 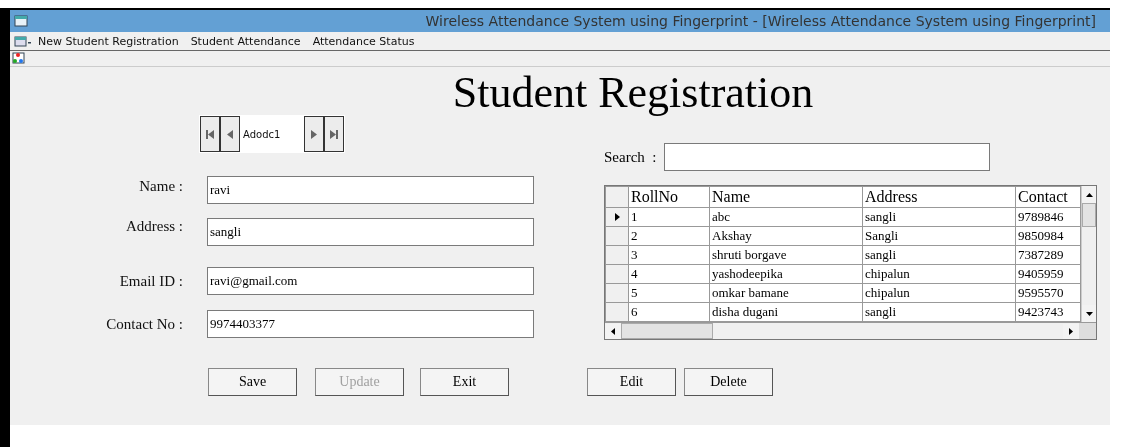 I want to click on form-button: Save, so click(x=252, y=382).